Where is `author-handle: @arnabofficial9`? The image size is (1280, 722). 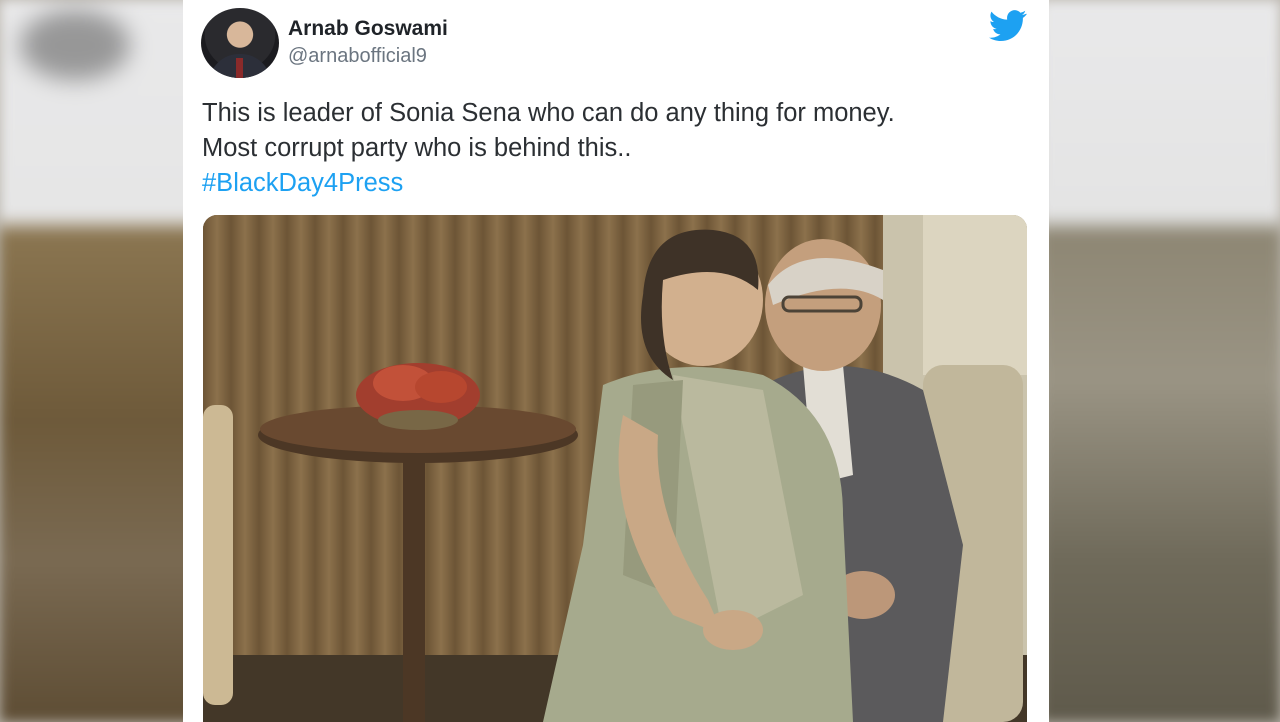
author-handle: @arnabofficial9 is located at coordinates (357, 56).